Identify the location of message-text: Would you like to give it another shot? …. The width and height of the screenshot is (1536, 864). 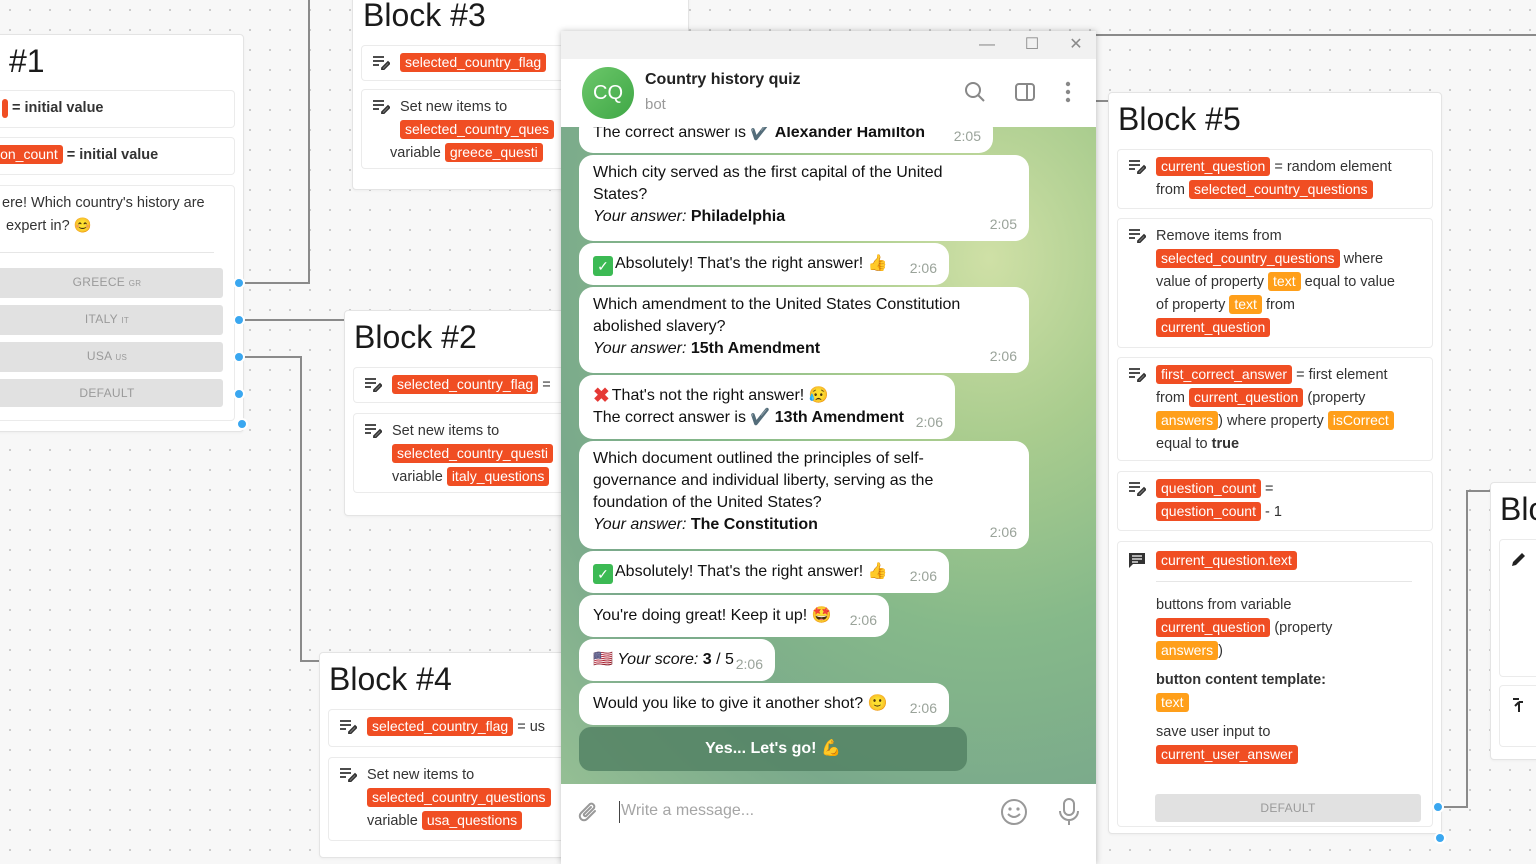
(740, 703).